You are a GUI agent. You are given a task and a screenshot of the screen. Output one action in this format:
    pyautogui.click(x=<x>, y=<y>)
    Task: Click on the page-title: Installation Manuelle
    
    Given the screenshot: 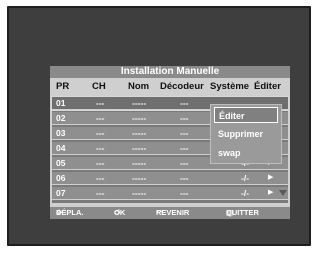 What is the action you would take?
    pyautogui.click(x=170, y=72)
    